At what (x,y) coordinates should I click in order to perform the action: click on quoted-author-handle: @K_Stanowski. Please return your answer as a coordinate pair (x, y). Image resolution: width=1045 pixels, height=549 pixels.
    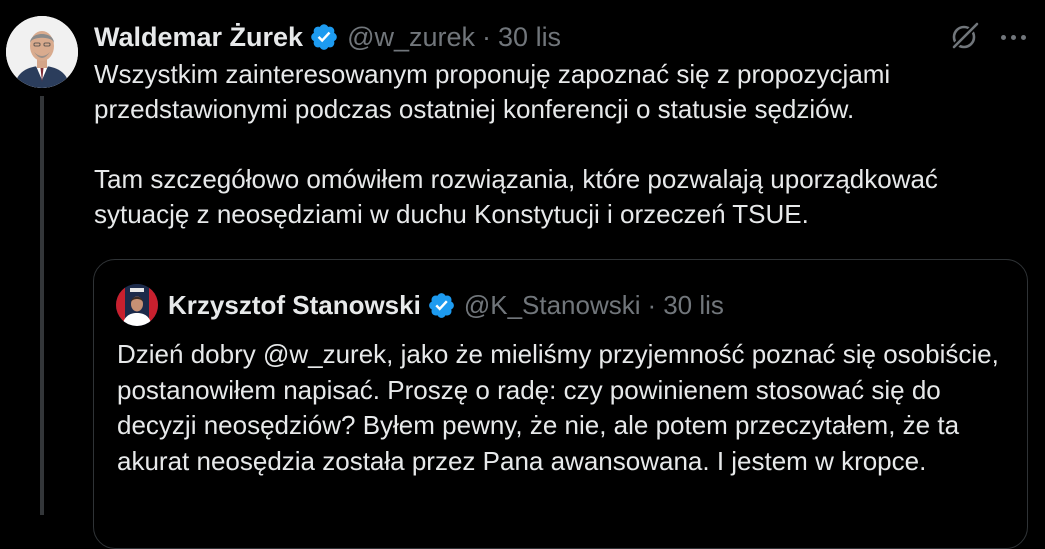
    Looking at the image, I should click on (552, 304).